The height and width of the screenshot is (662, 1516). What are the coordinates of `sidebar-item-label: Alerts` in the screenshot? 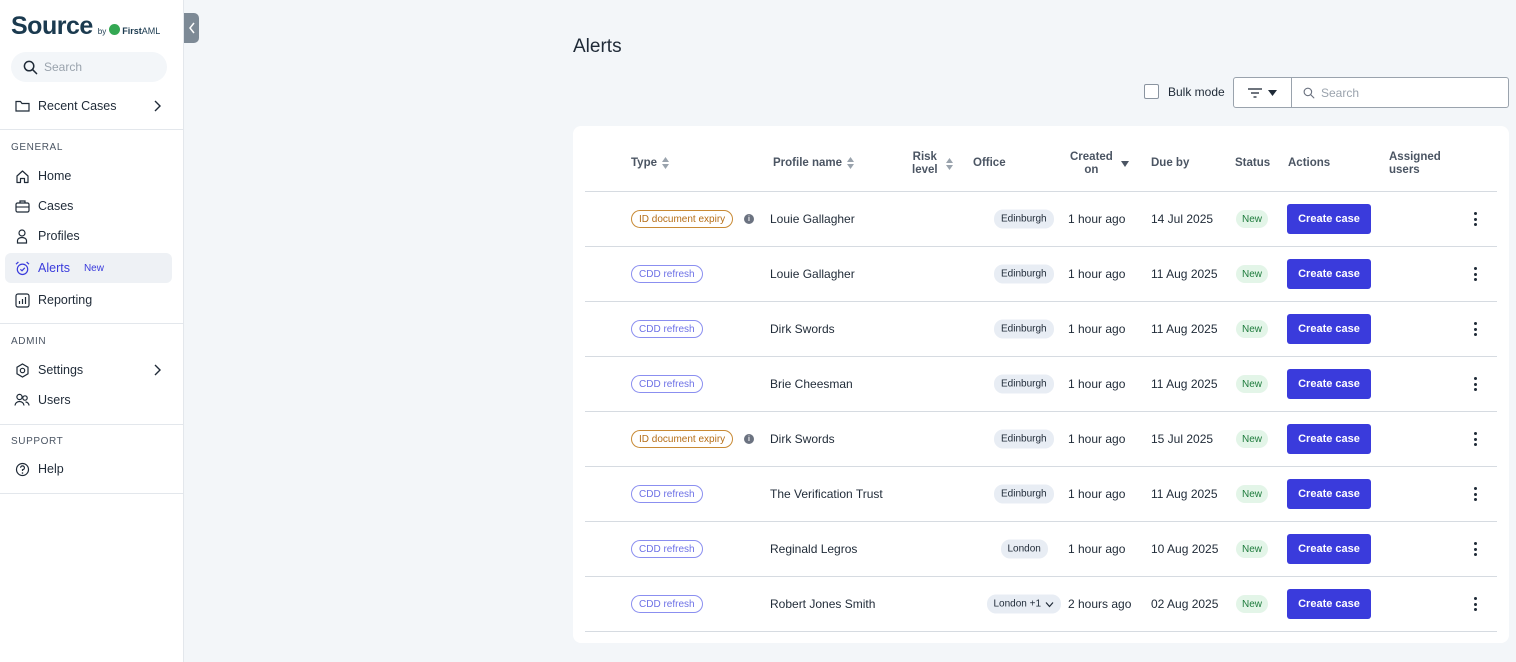 It's located at (54, 268).